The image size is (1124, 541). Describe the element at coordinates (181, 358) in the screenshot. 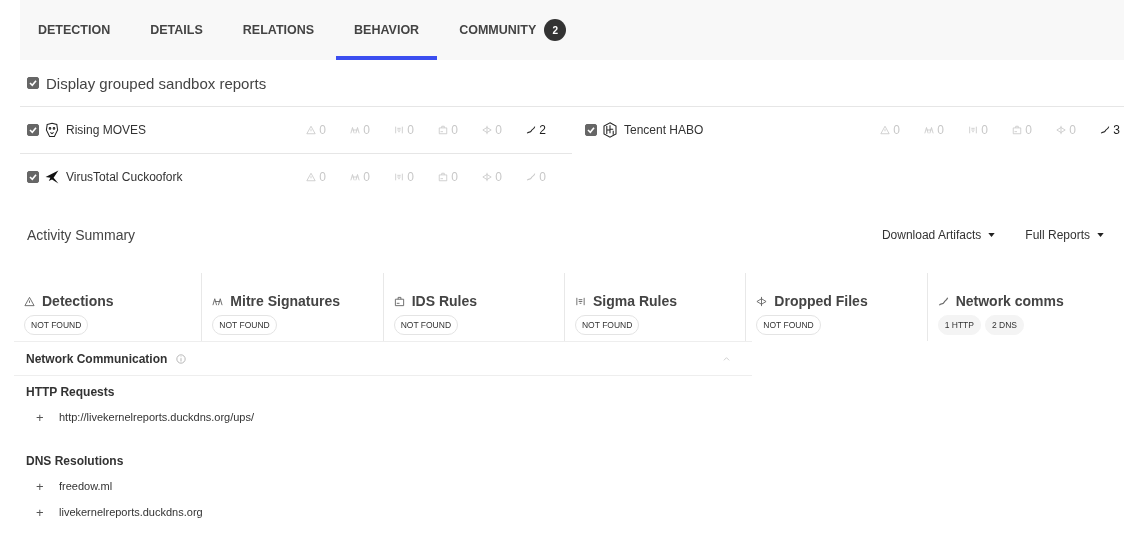

I see `info-icon` at that location.